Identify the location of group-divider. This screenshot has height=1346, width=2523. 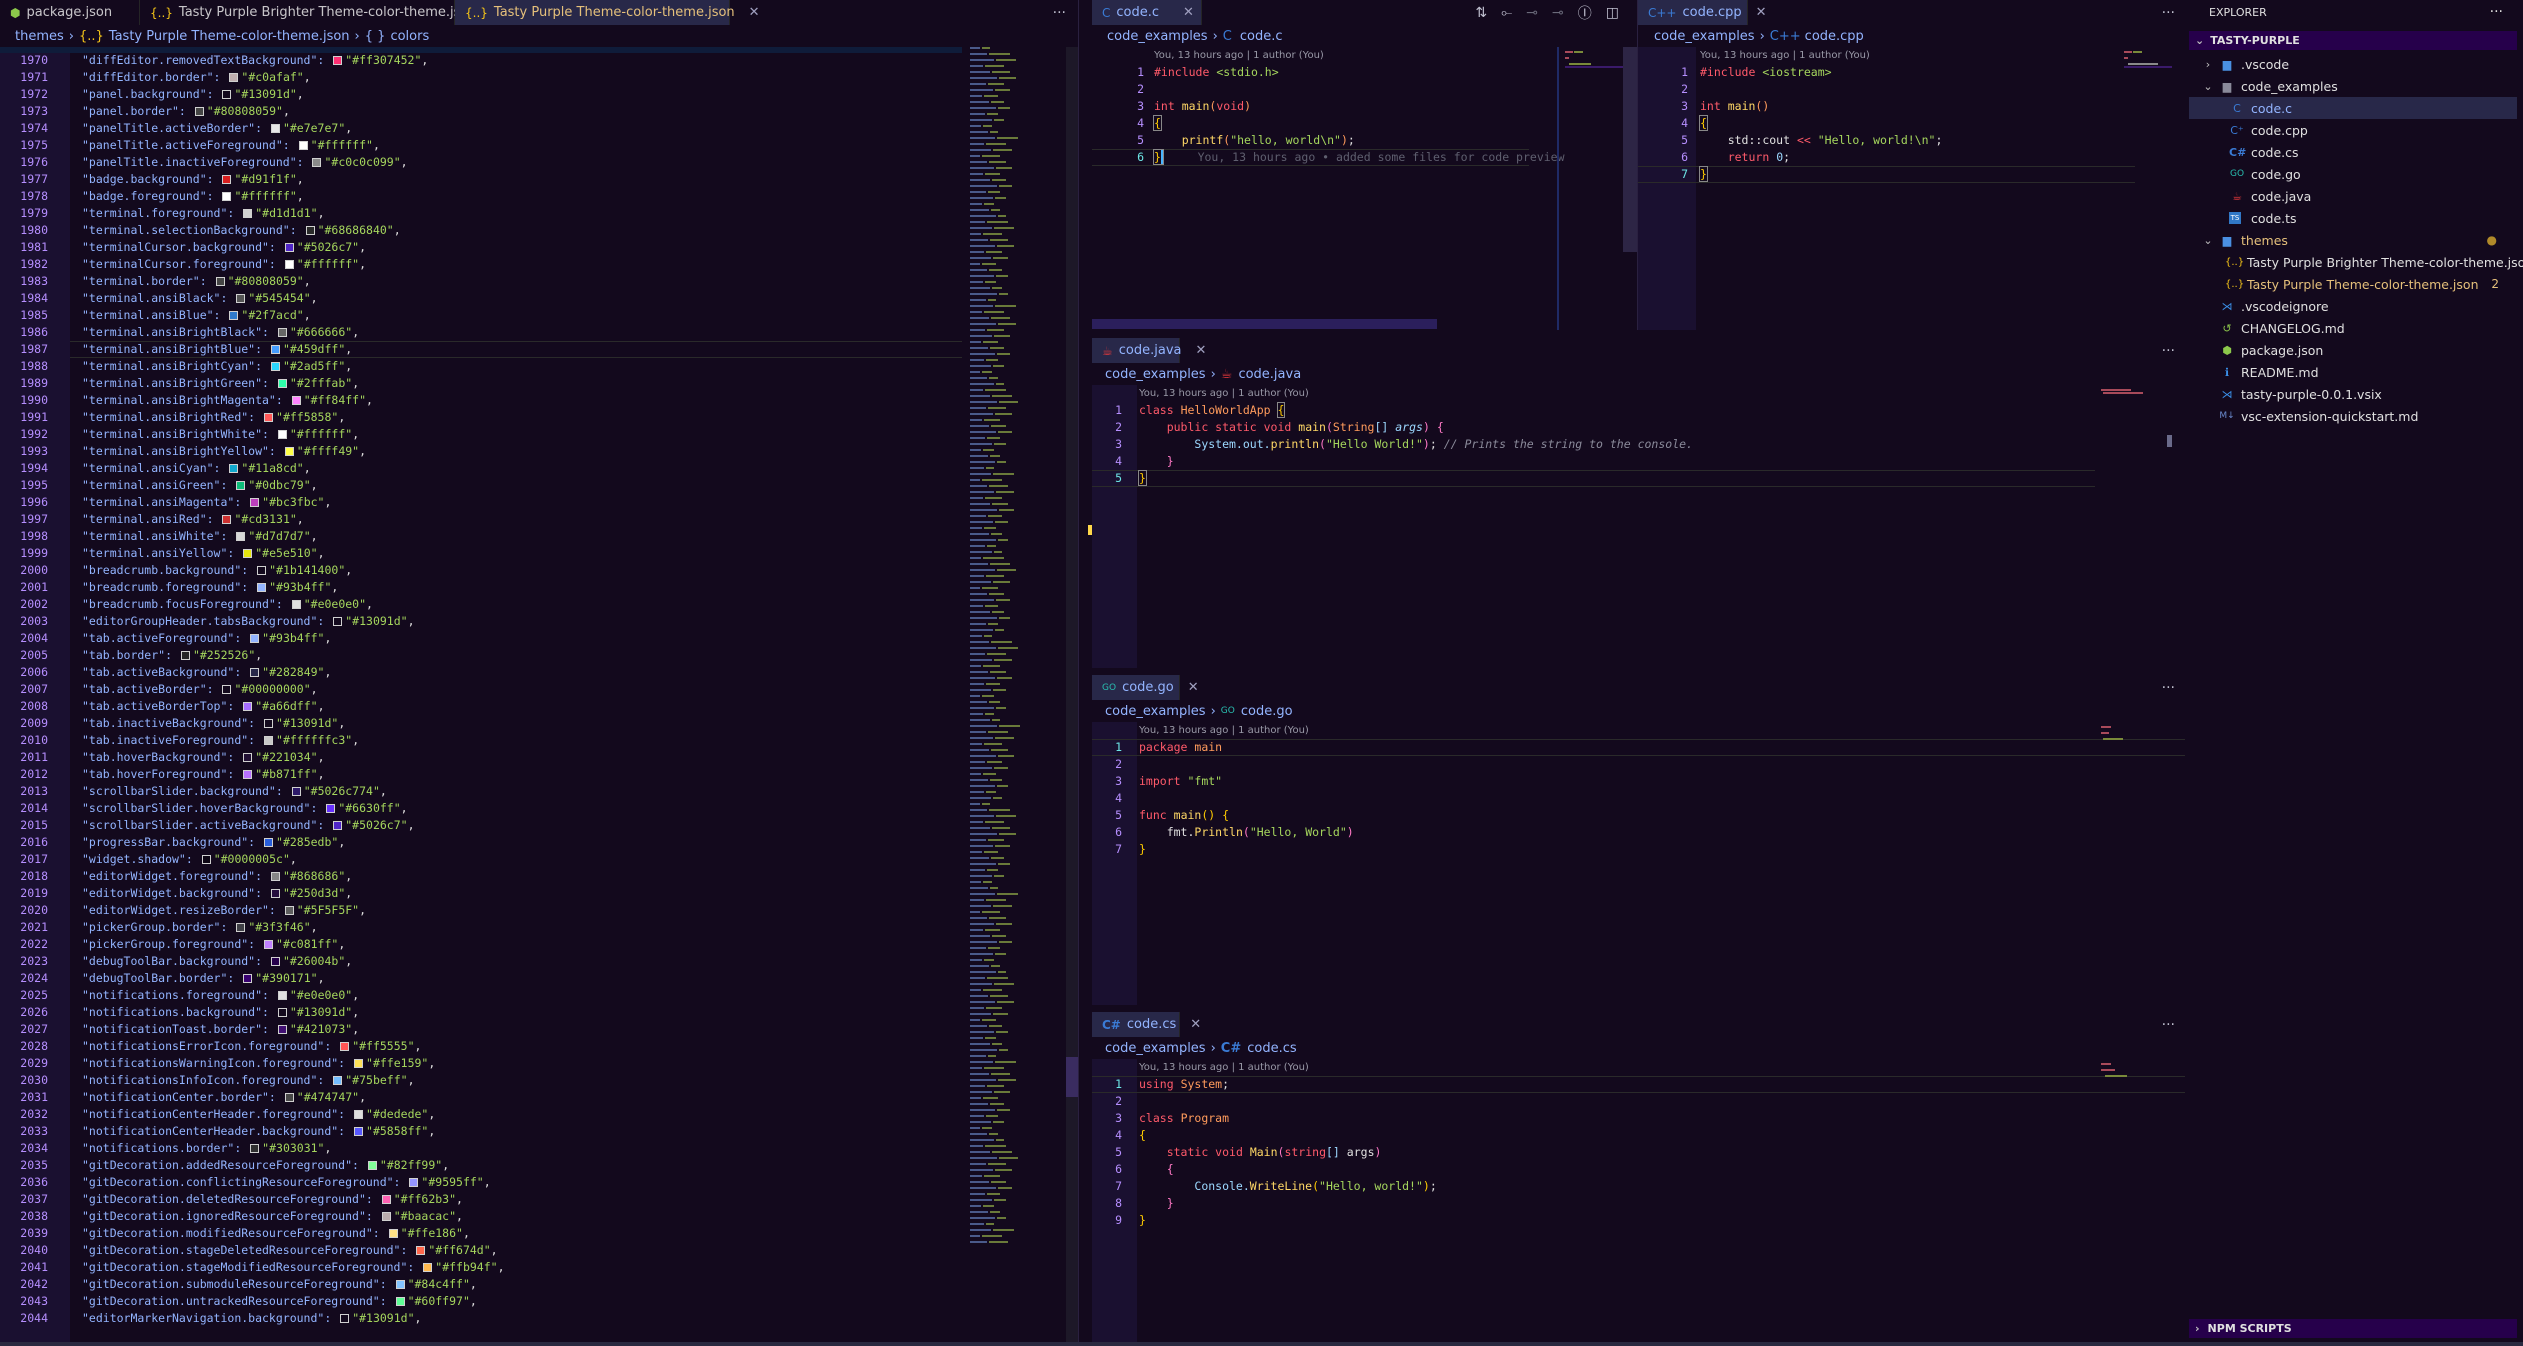
(1078, 673).